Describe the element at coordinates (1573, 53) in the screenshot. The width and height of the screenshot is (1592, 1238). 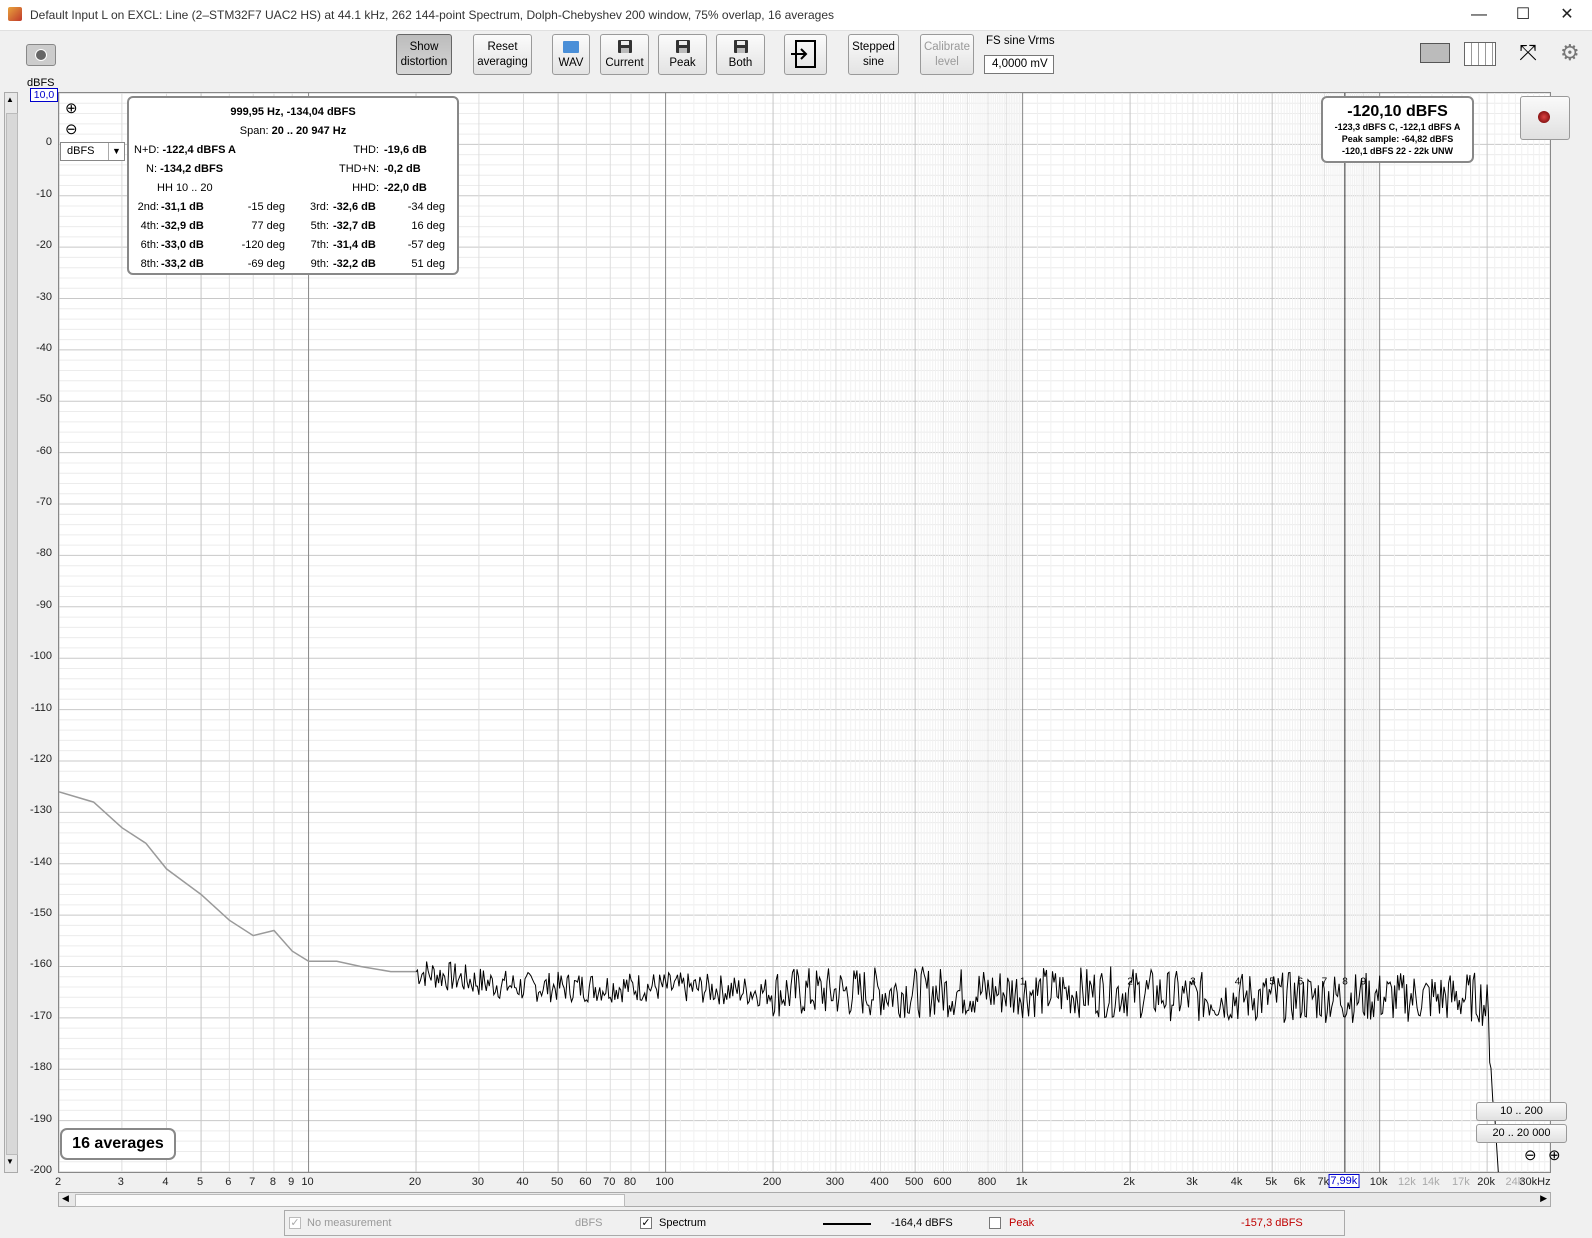
I see `gear-icon: ⚙` at that location.